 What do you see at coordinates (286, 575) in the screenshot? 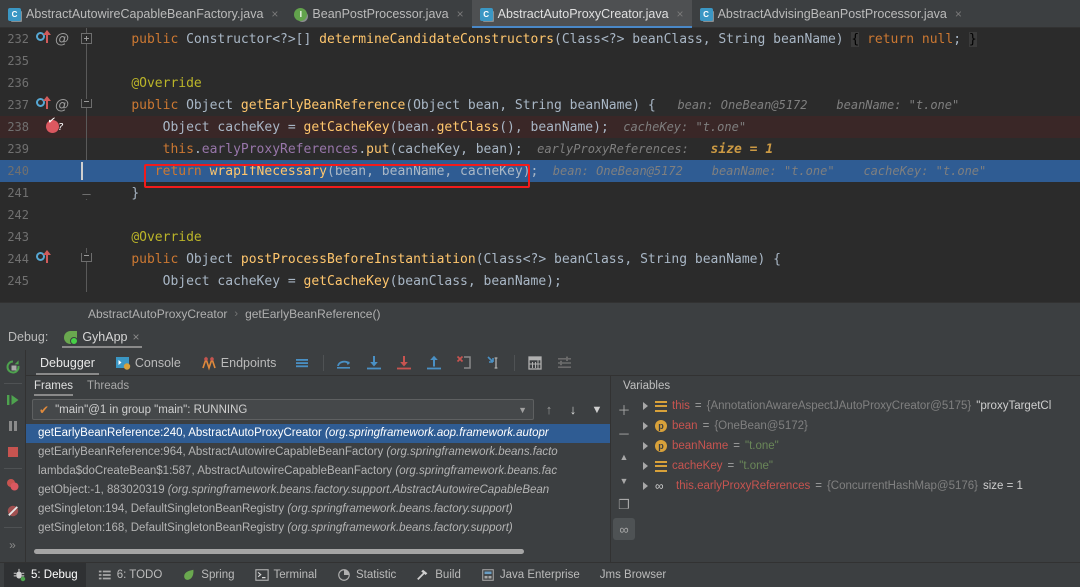
I see `status-item-terminal: Terminal` at bounding box center [286, 575].